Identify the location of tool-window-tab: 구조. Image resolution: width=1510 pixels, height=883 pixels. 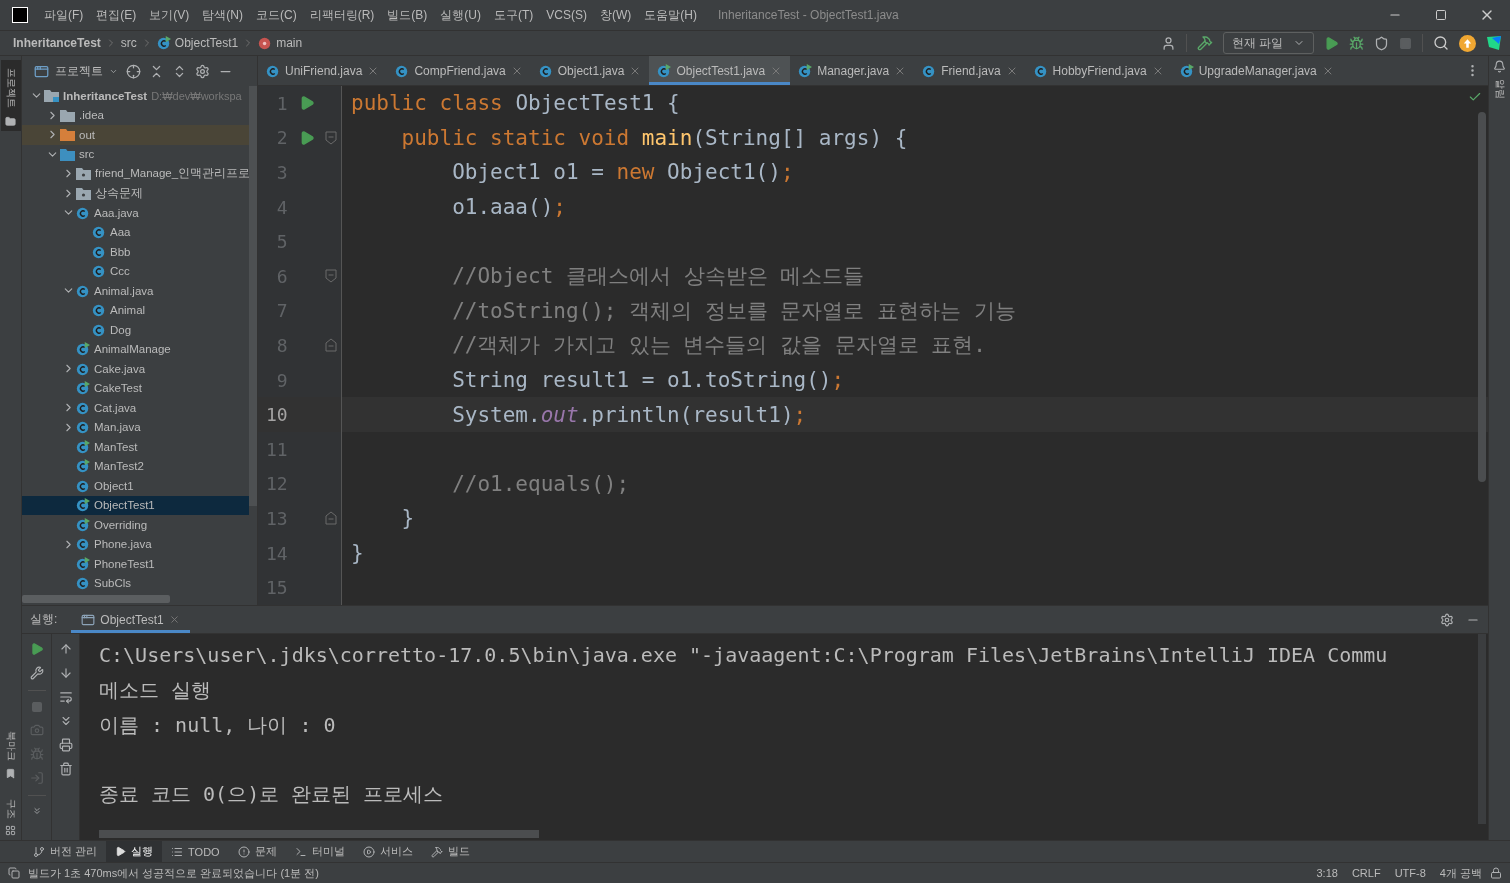
(10, 816).